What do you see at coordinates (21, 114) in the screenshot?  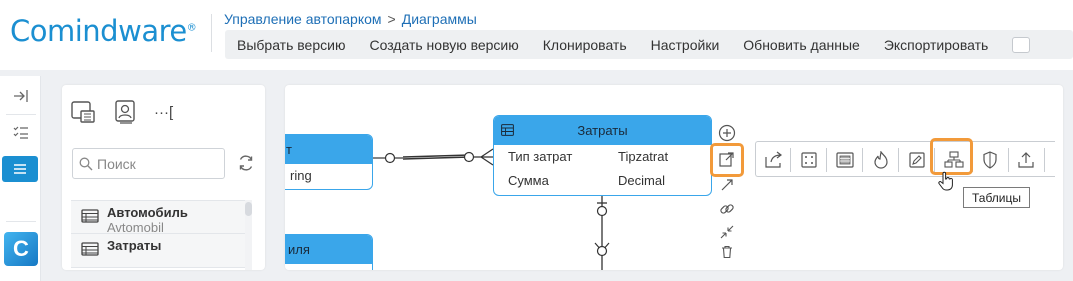 I see `rail-divider` at bounding box center [21, 114].